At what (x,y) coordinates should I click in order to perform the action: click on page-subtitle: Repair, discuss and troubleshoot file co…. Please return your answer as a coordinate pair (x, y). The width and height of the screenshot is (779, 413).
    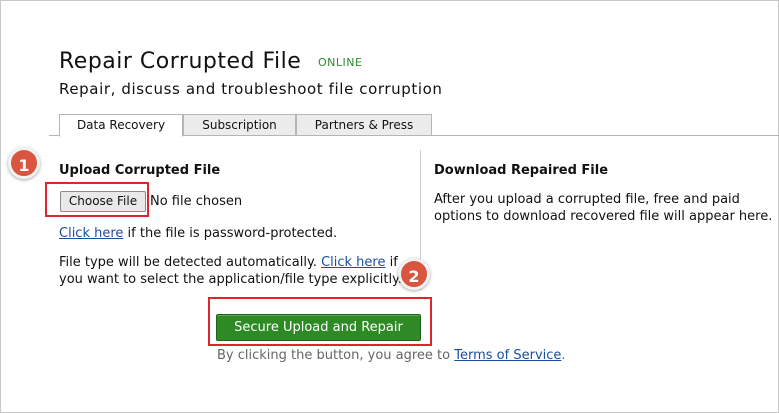
    Looking at the image, I should click on (251, 89).